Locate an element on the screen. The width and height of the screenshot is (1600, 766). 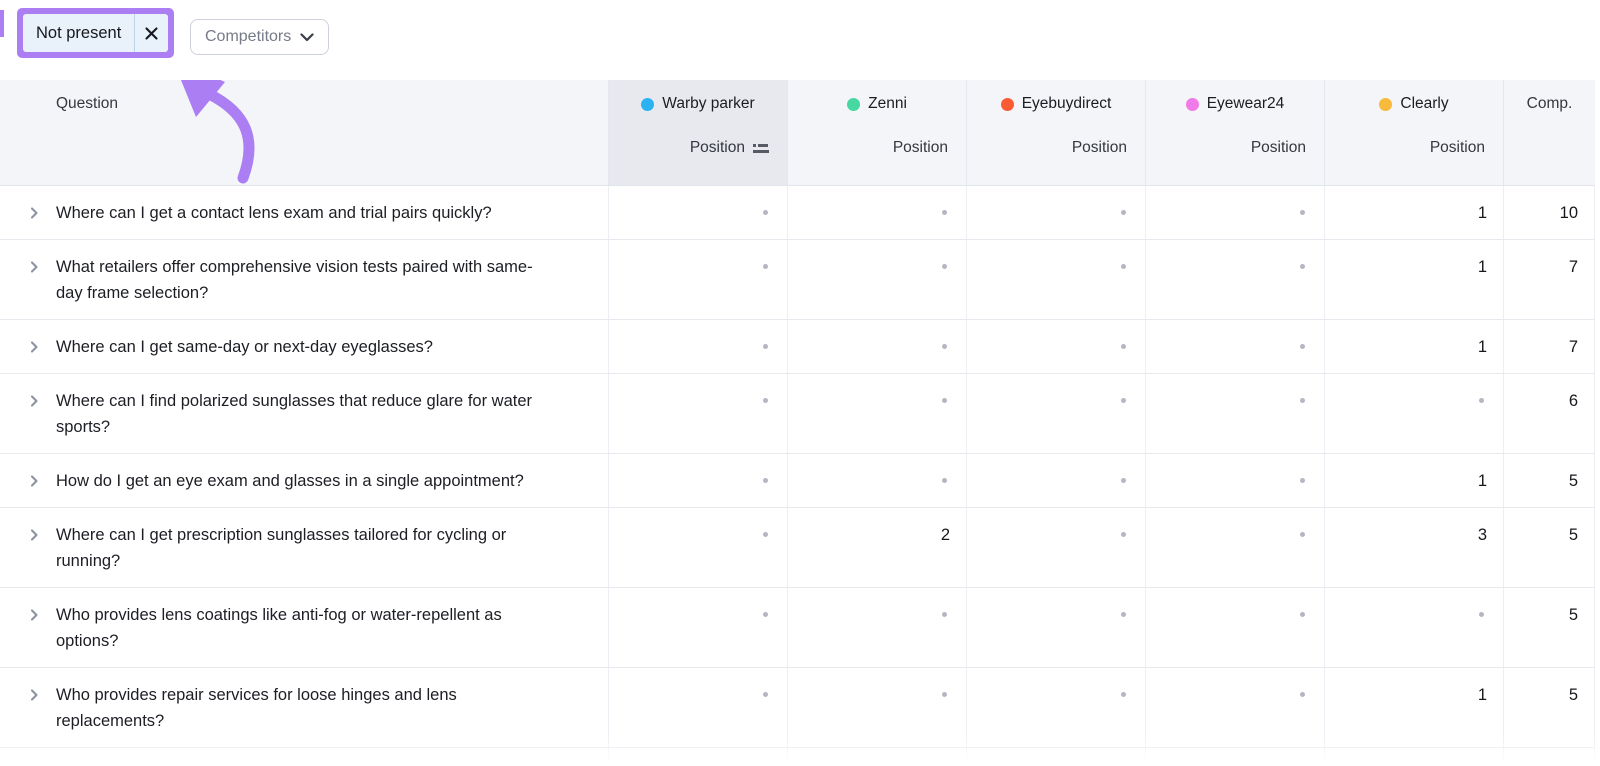
annotation-highlight-box: Not present is located at coordinates (96, 33).